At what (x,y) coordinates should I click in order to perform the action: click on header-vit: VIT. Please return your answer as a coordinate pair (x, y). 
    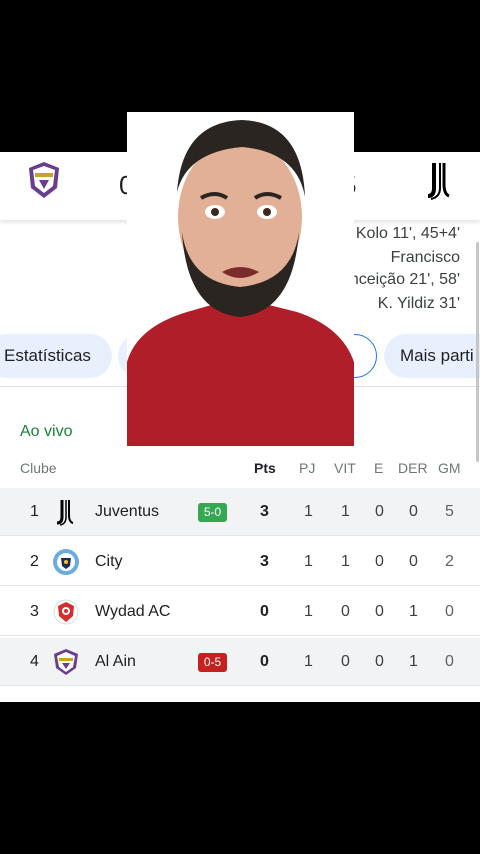
    Looking at the image, I should click on (345, 468).